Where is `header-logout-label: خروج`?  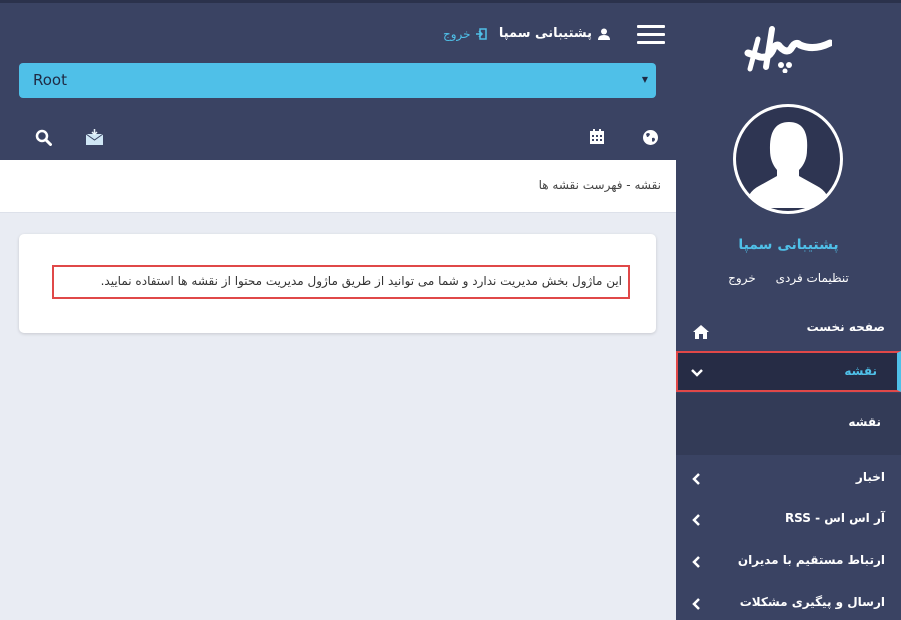 header-logout-label: خروج is located at coordinates (457, 34).